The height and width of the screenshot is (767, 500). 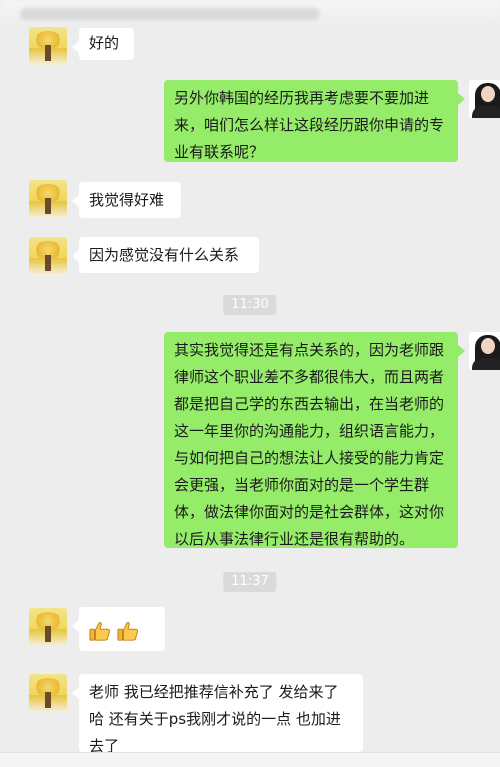 I want to click on message-bubble-incoming: 好的, so click(x=103, y=44).